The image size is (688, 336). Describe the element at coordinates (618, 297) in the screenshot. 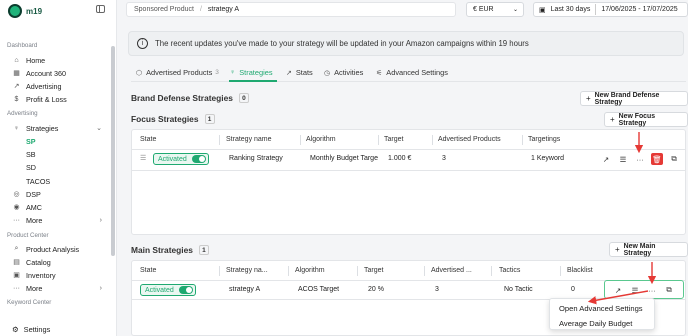

I see `arrow-annotation` at that location.